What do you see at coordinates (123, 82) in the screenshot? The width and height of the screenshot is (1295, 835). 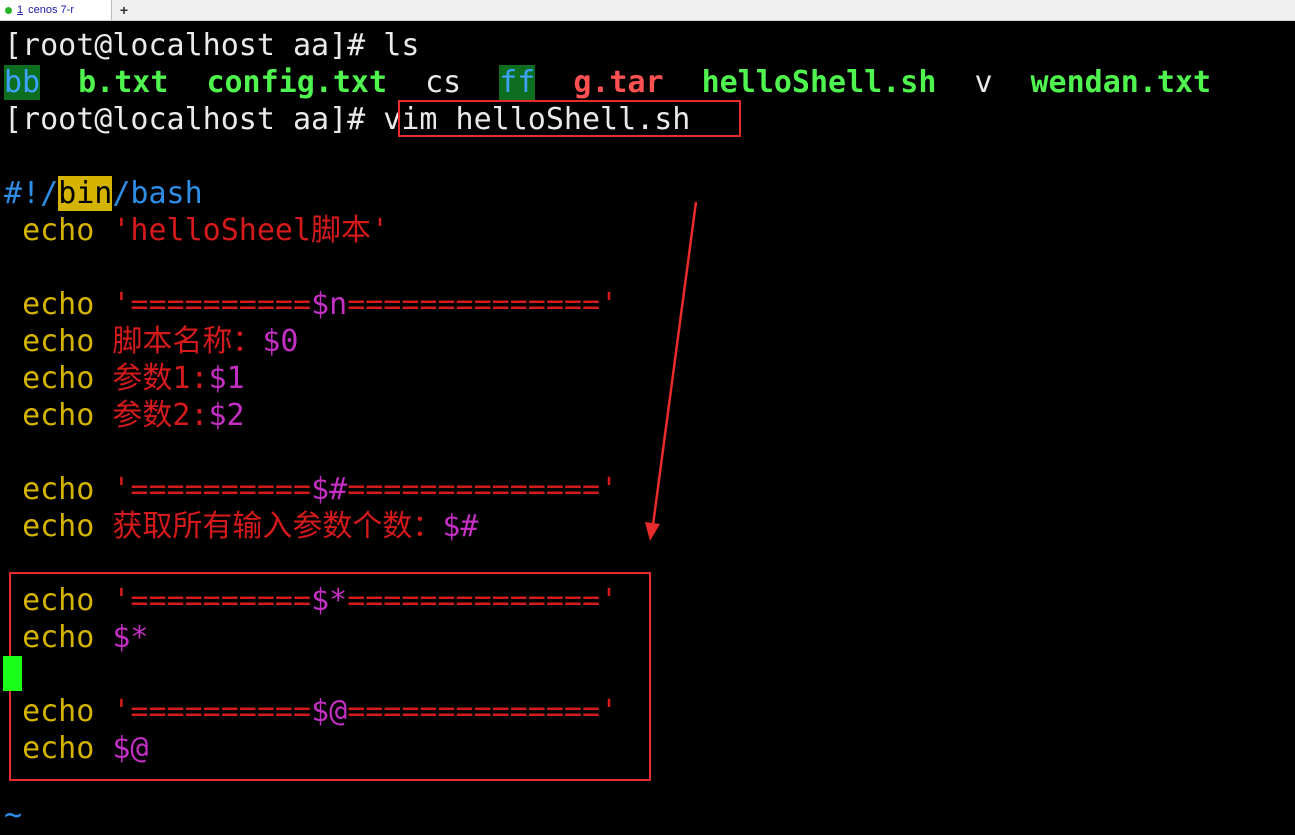 I see `ls-entry: b.txt` at bounding box center [123, 82].